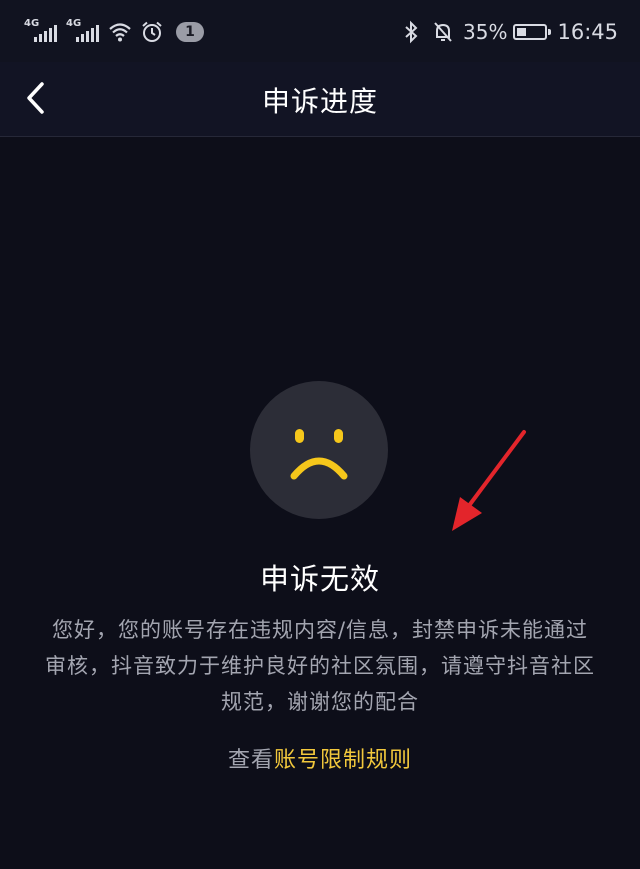 The width and height of the screenshot is (640, 869). I want to click on battery-icon, so click(532, 32).